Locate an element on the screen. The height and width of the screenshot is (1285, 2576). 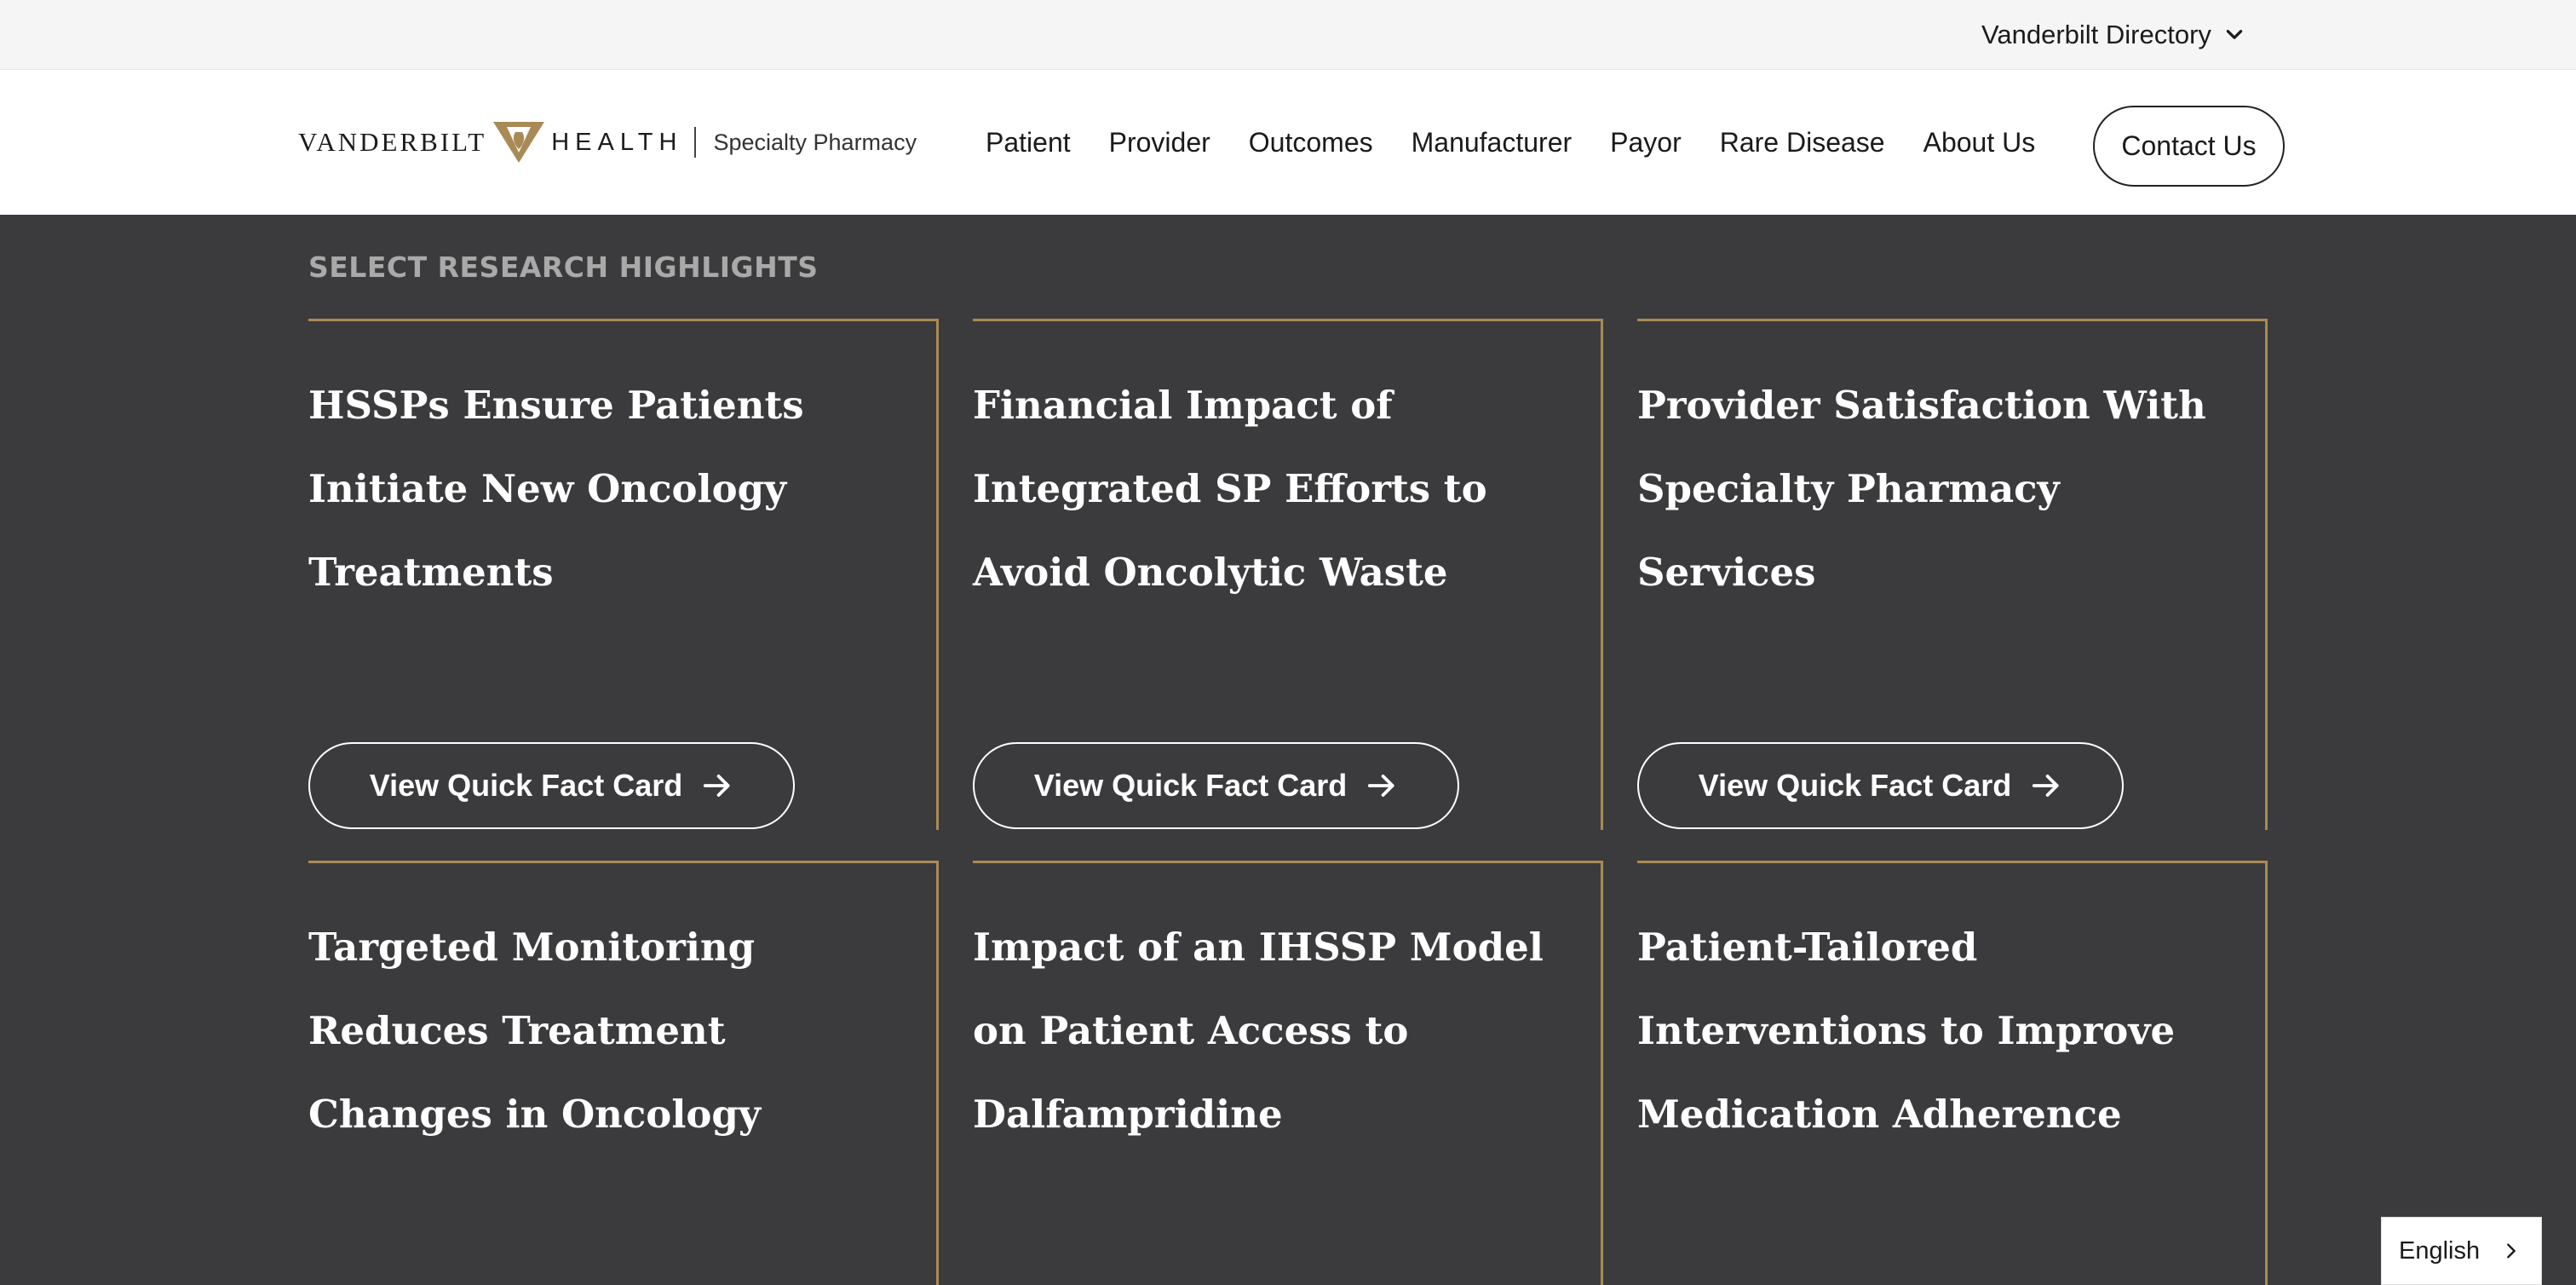
chevron-down-icon is located at coordinates (2234, 34).